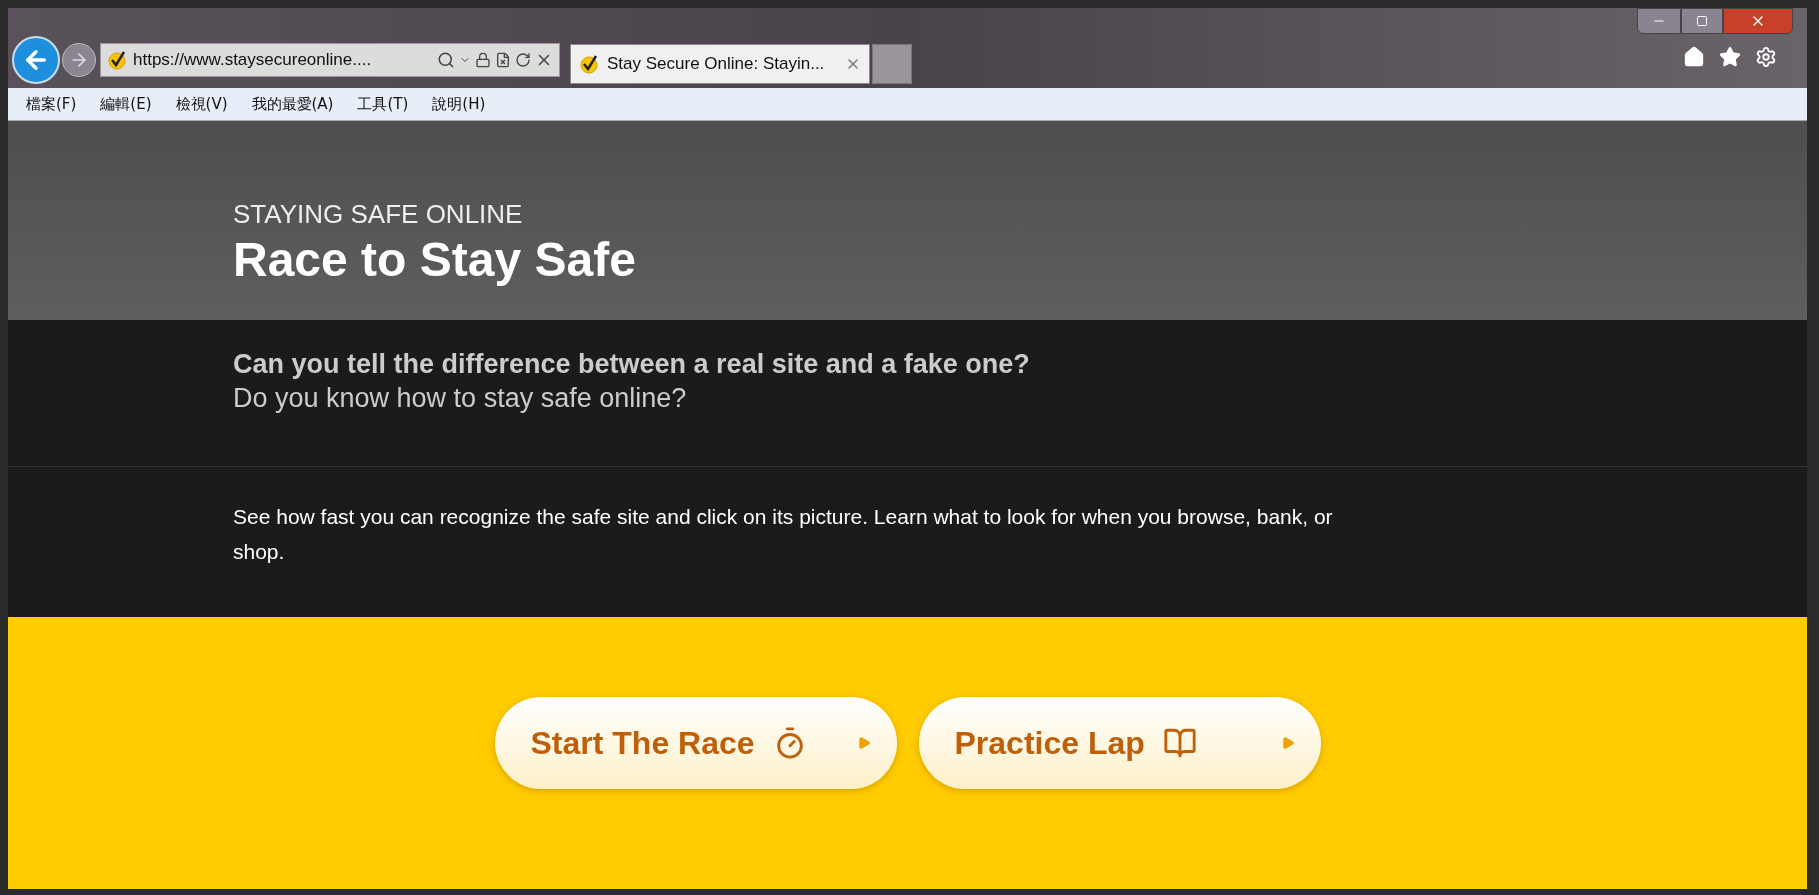  What do you see at coordinates (446, 60) in the screenshot?
I see `search-icon` at bounding box center [446, 60].